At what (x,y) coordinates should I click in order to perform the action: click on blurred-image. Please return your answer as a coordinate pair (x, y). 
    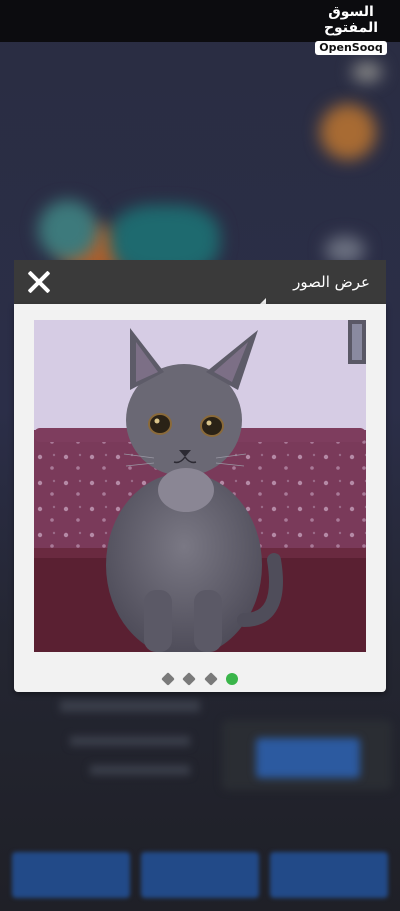
    Looking at the image, I should click on (68, 230).